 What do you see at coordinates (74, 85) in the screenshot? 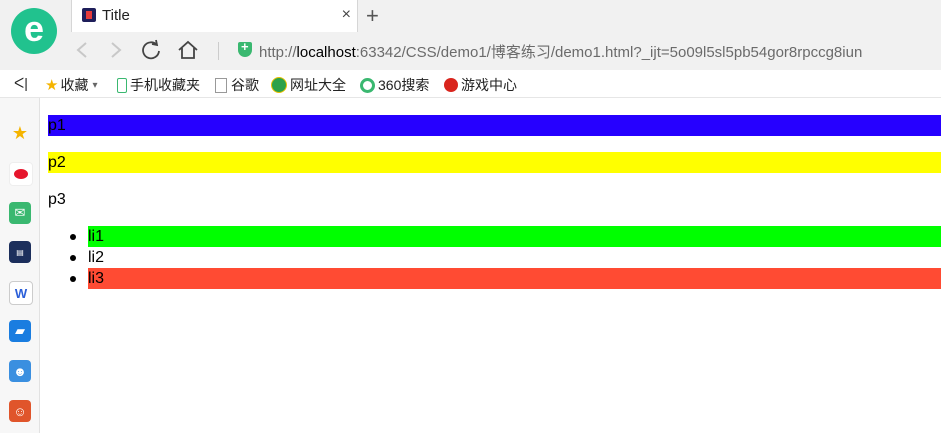
I see `bookmark-label: 收藏` at bounding box center [74, 85].